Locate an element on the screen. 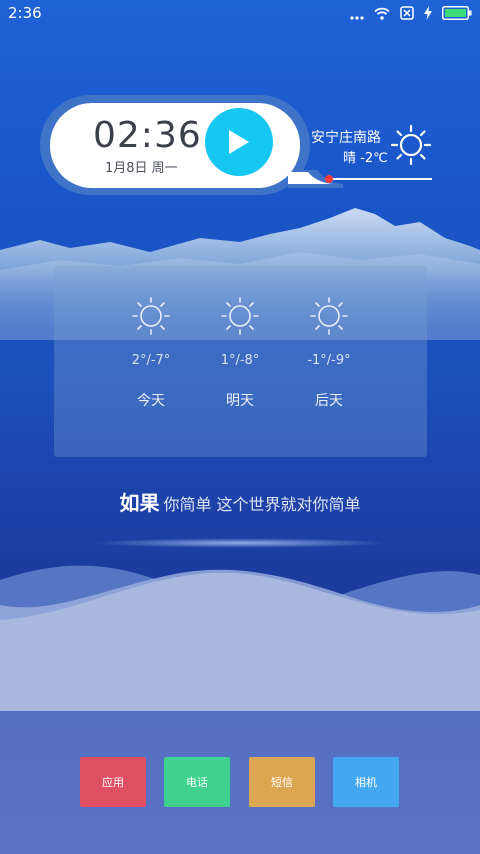 This screenshot has width=480, height=854. slogan: 如果 你简单 这个世界就对你简单 is located at coordinates (240, 501).